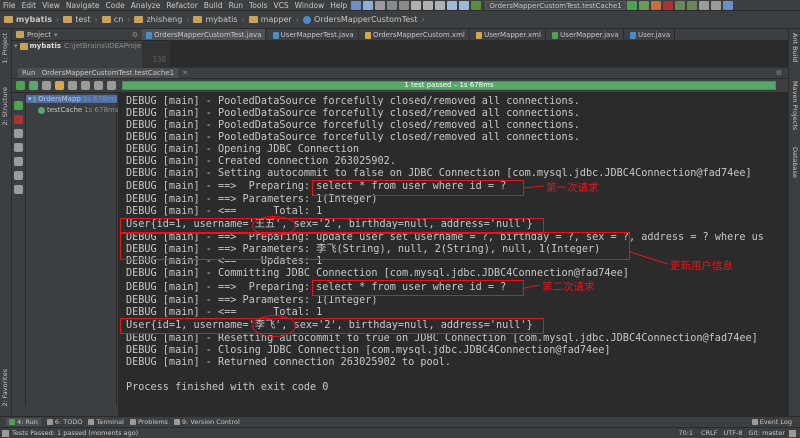 The image size is (800, 438). What do you see at coordinates (691, 5) in the screenshot?
I see `vcs-commit-icon` at bounding box center [691, 5].